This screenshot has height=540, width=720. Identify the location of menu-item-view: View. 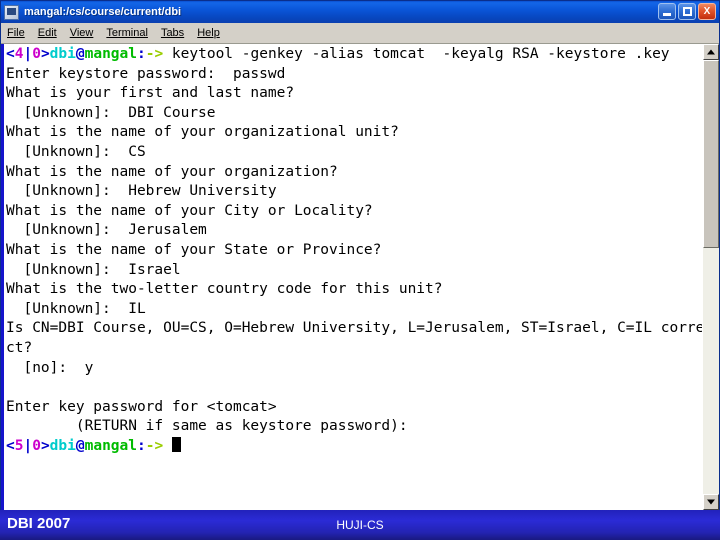
(82, 33).